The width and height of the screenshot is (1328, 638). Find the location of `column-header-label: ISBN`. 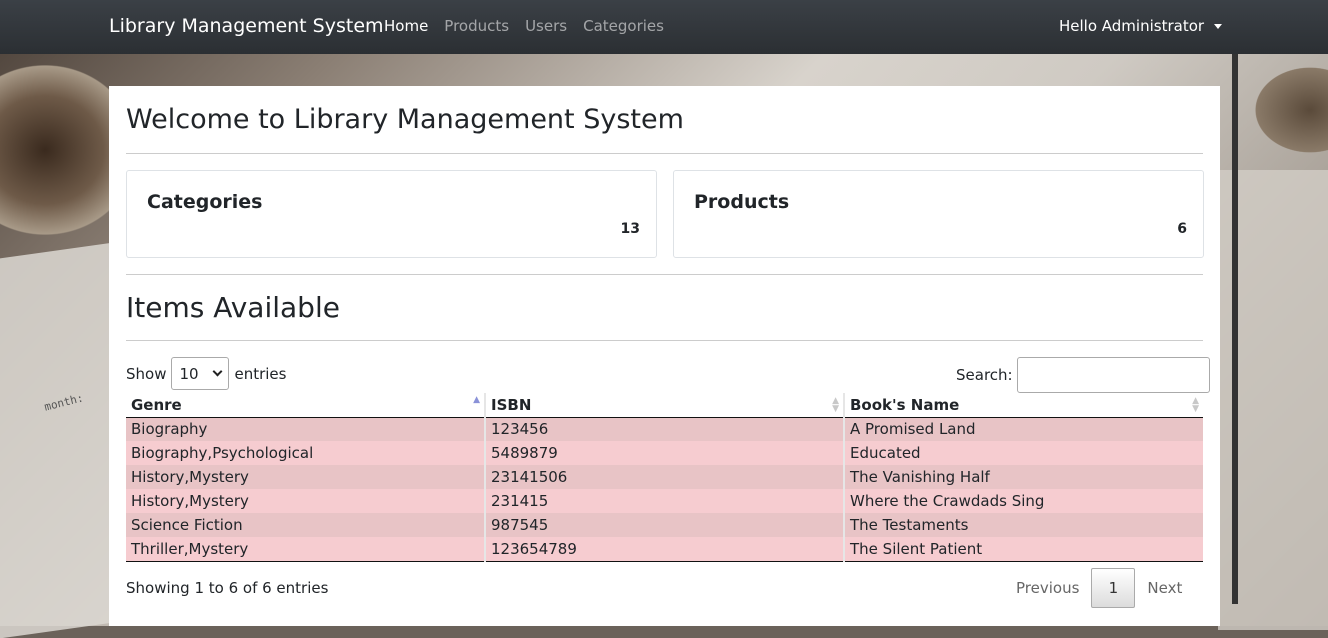

column-header-label: ISBN is located at coordinates (511, 404).